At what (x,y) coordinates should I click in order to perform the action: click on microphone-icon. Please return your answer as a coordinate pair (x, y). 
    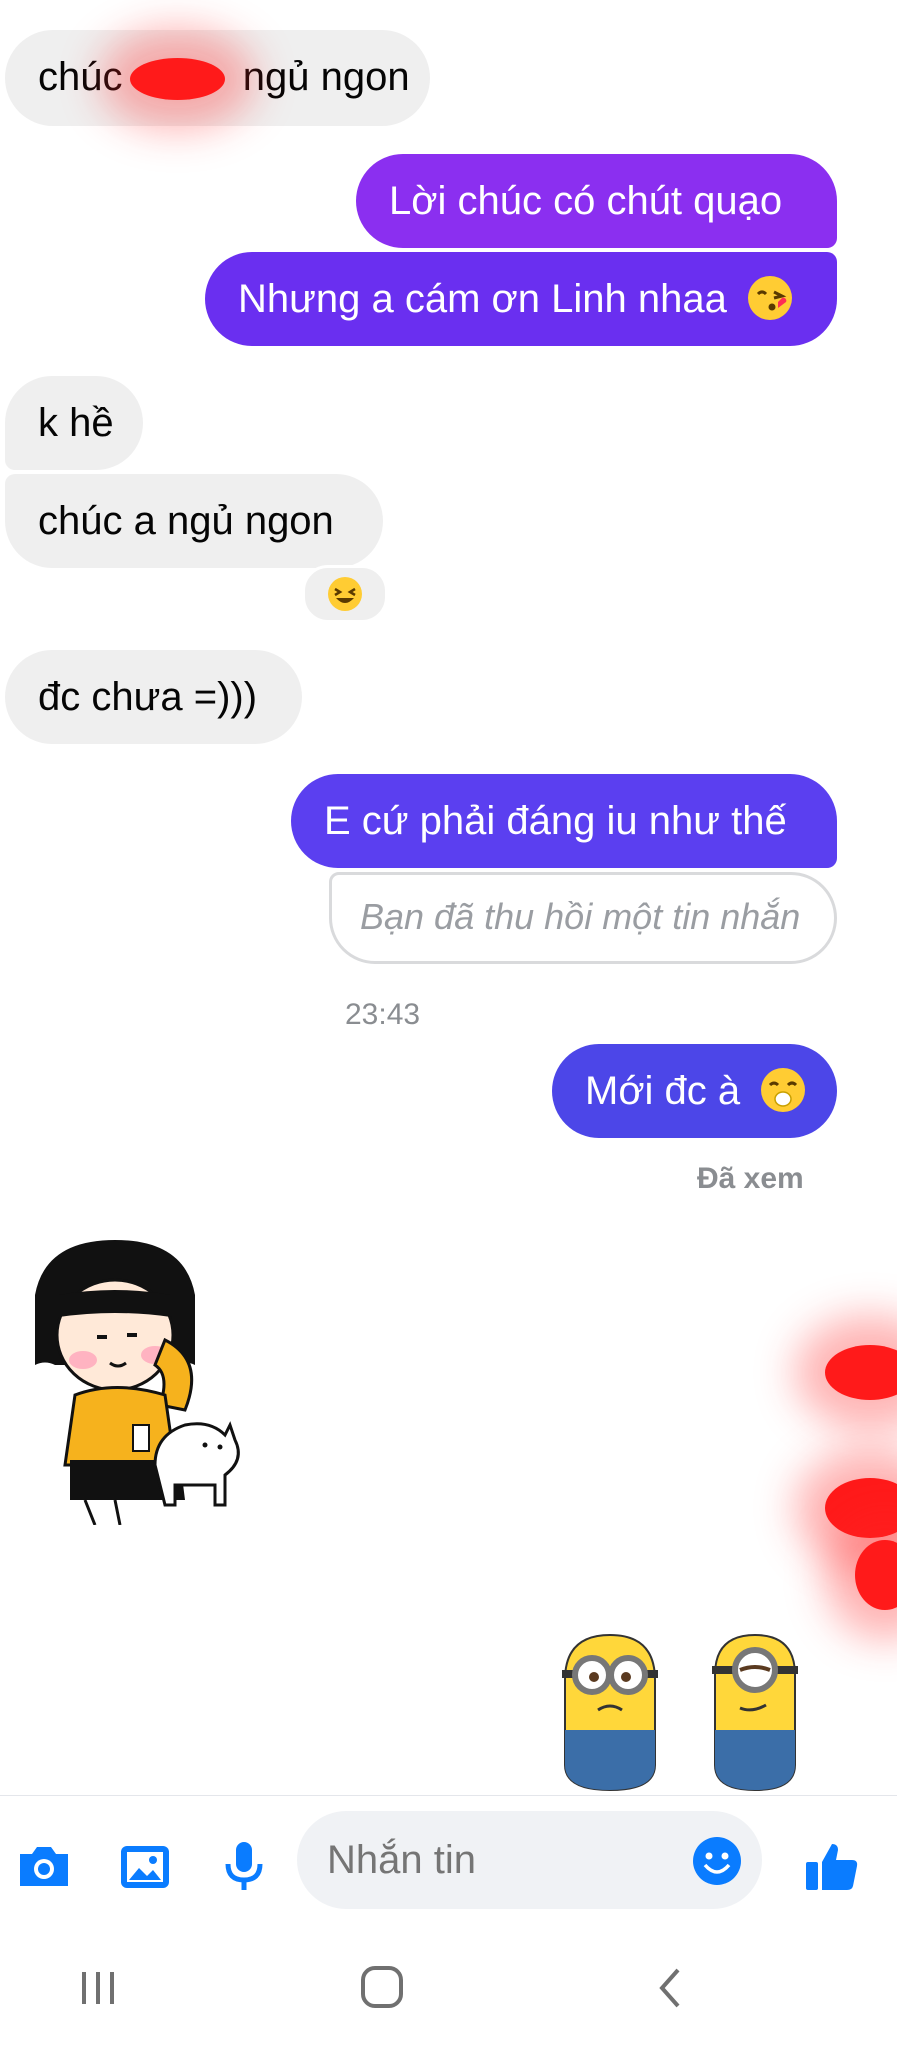
    Looking at the image, I should click on (244, 1866).